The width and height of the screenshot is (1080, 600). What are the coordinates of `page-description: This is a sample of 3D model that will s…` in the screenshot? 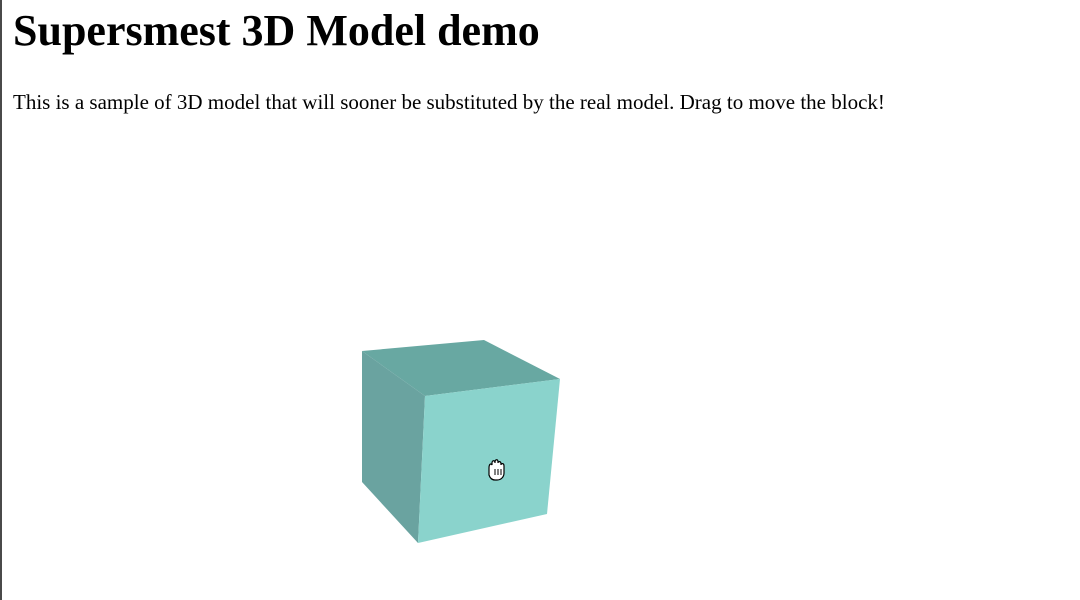 It's located at (449, 102).